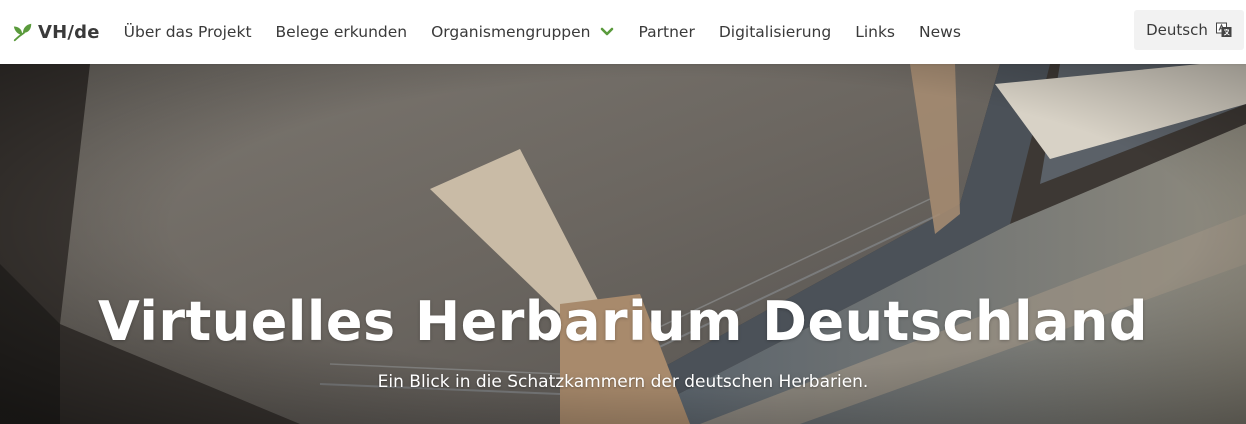 The image size is (1246, 424). I want to click on nav-item-partner: Partner, so click(666, 32).